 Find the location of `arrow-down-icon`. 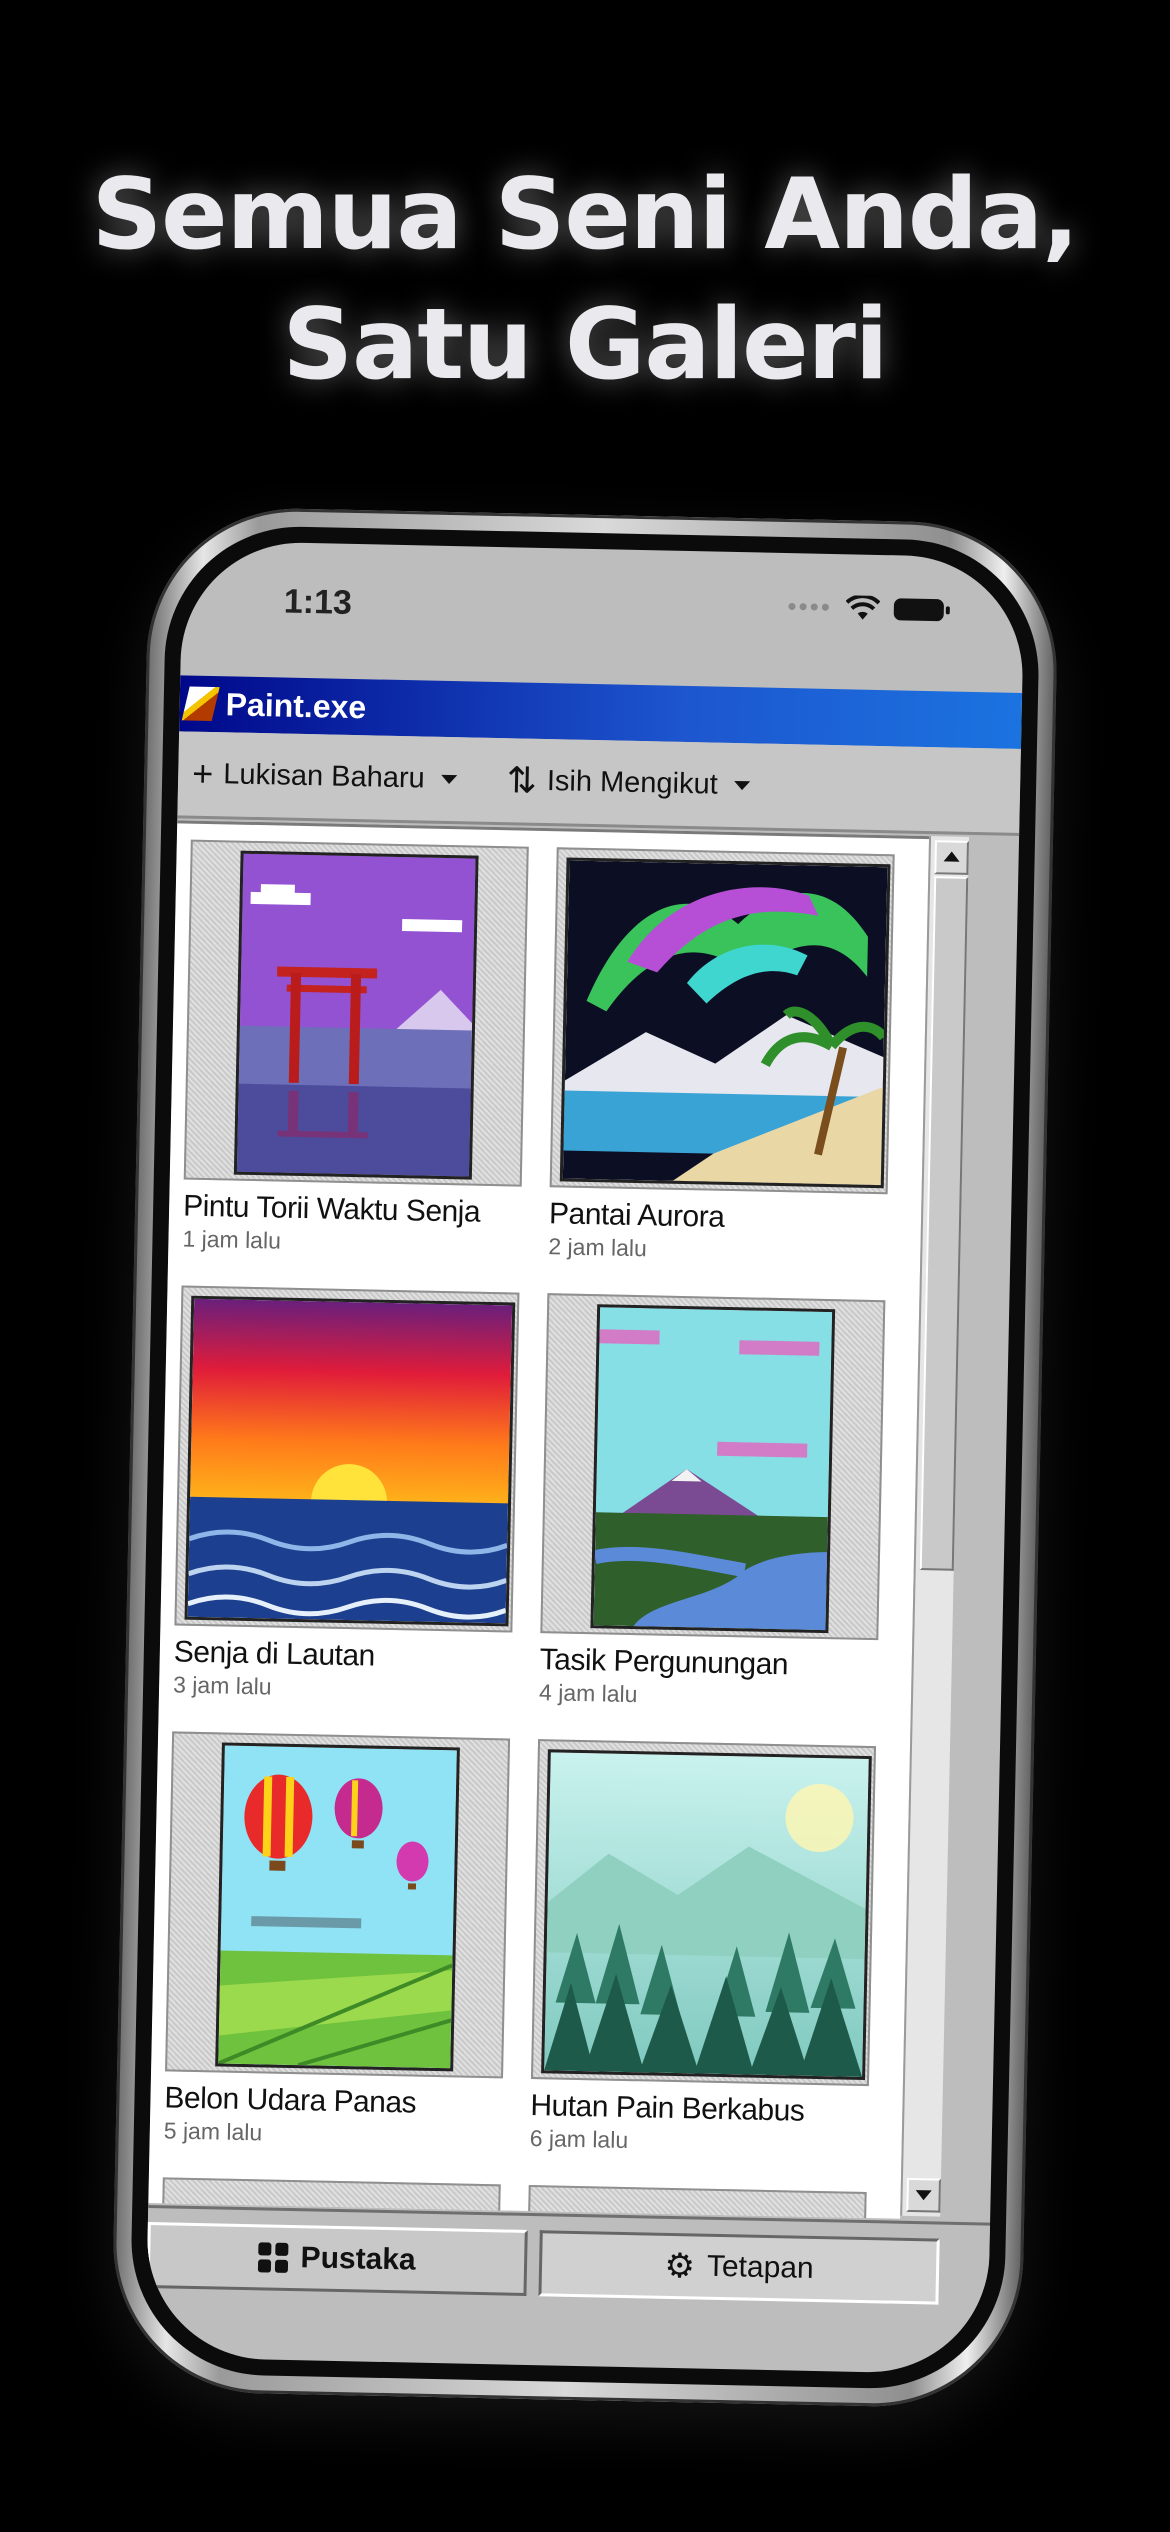

arrow-down-icon is located at coordinates (923, 2195).